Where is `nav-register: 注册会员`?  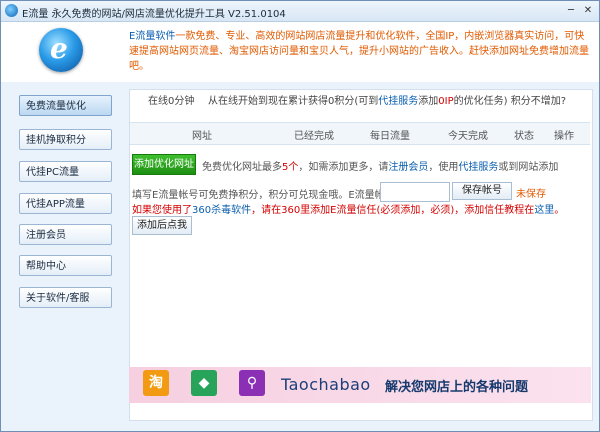 nav-register: 注册会员 is located at coordinates (65, 234).